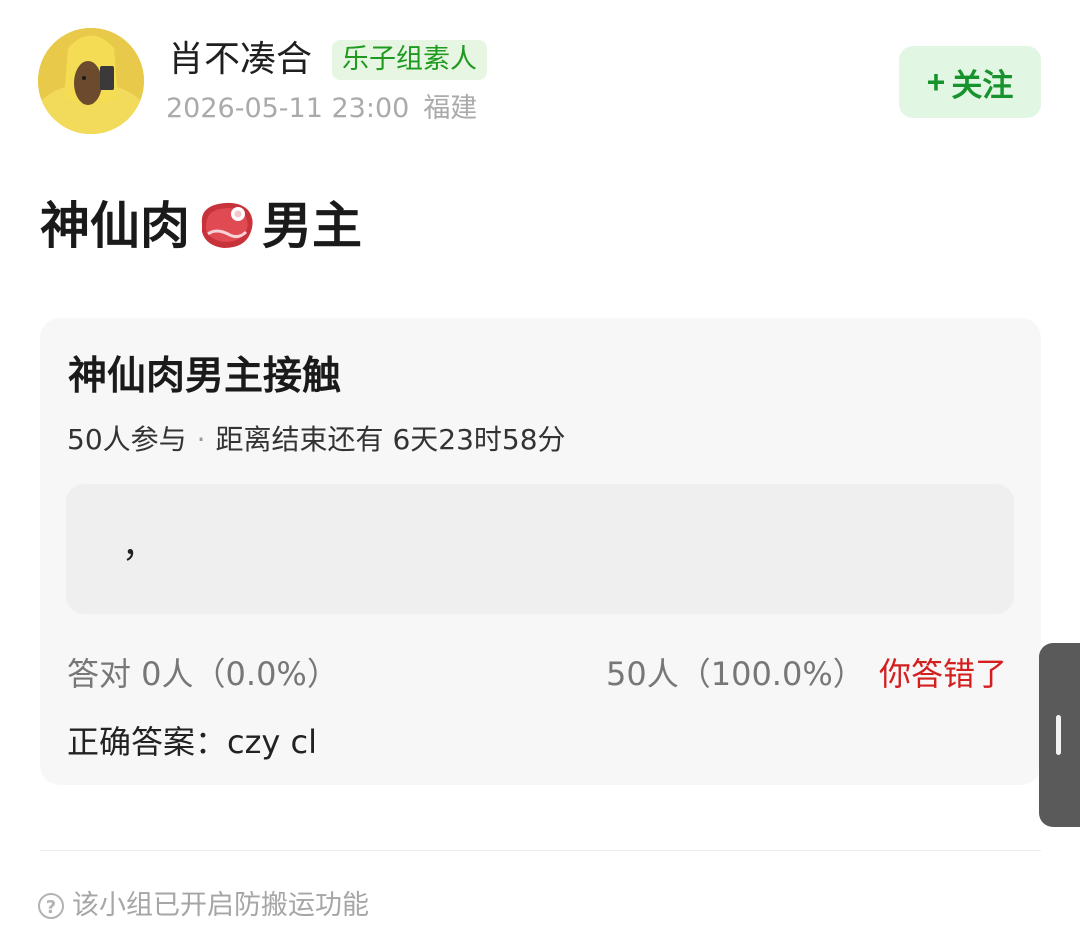  Describe the element at coordinates (240, 60) in the screenshot. I see `username: 肖不凑合` at that location.